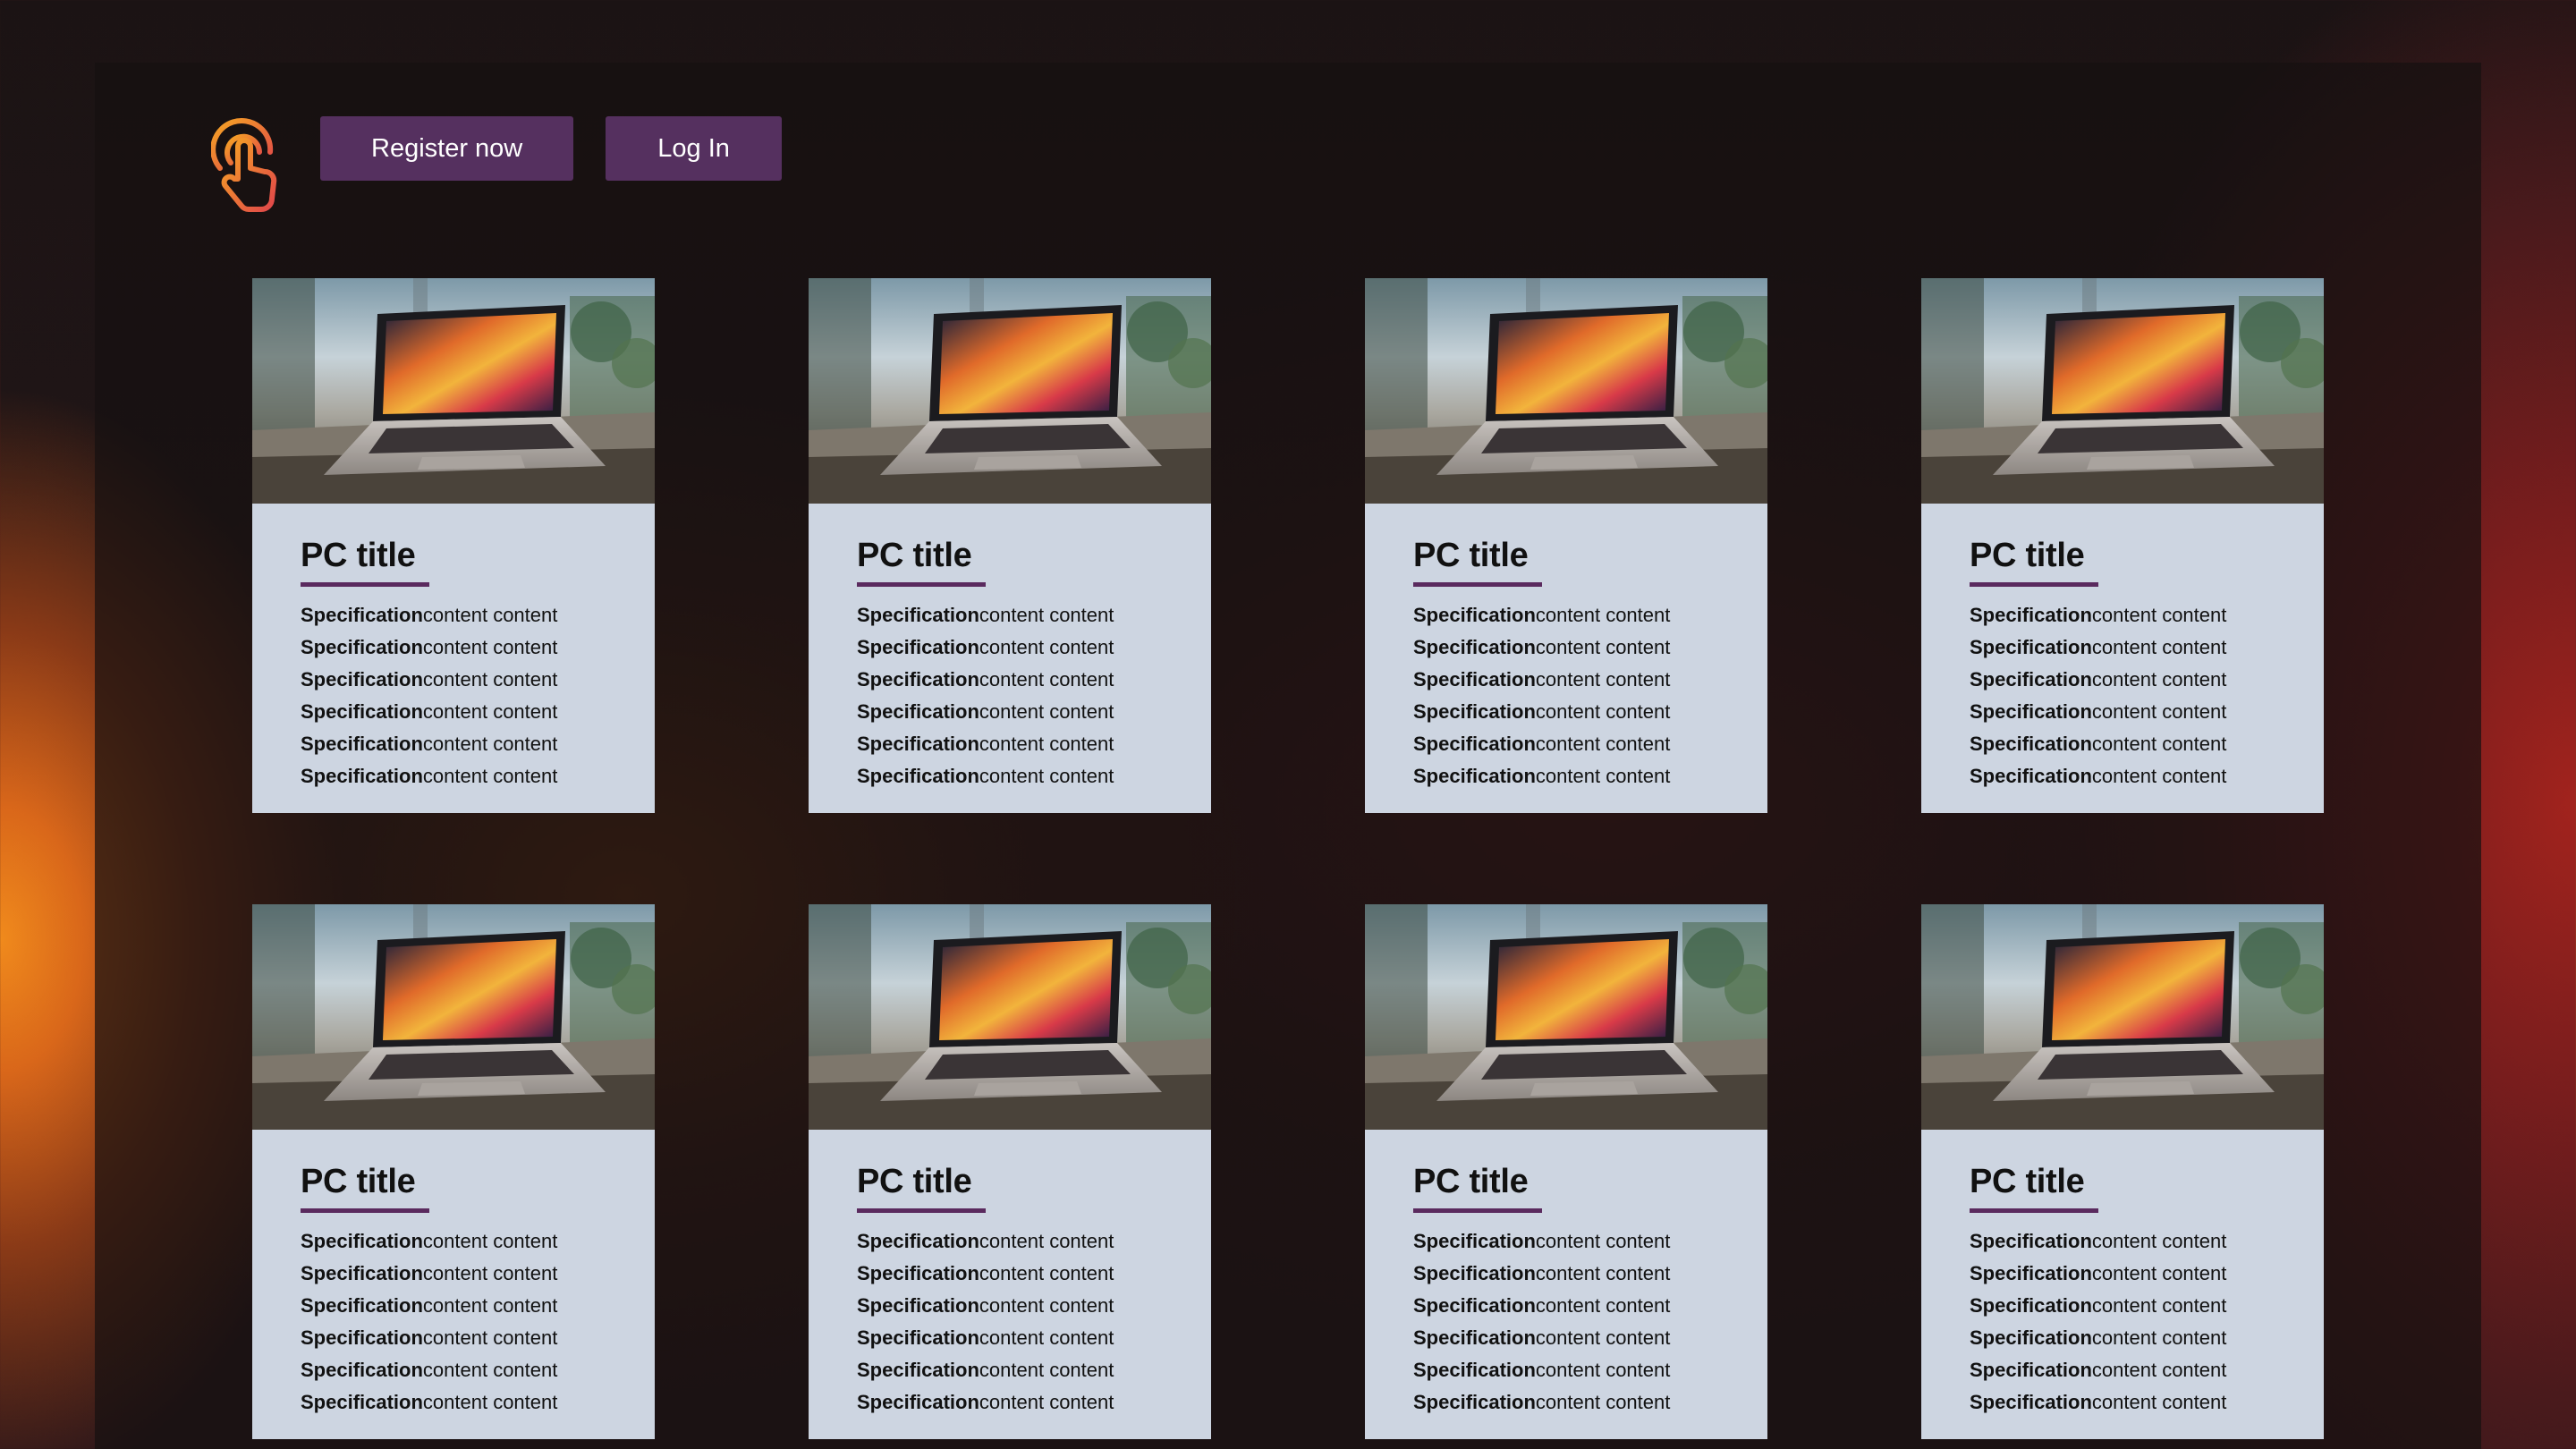  What do you see at coordinates (447, 148) in the screenshot?
I see `register-button: Register now` at bounding box center [447, 148].